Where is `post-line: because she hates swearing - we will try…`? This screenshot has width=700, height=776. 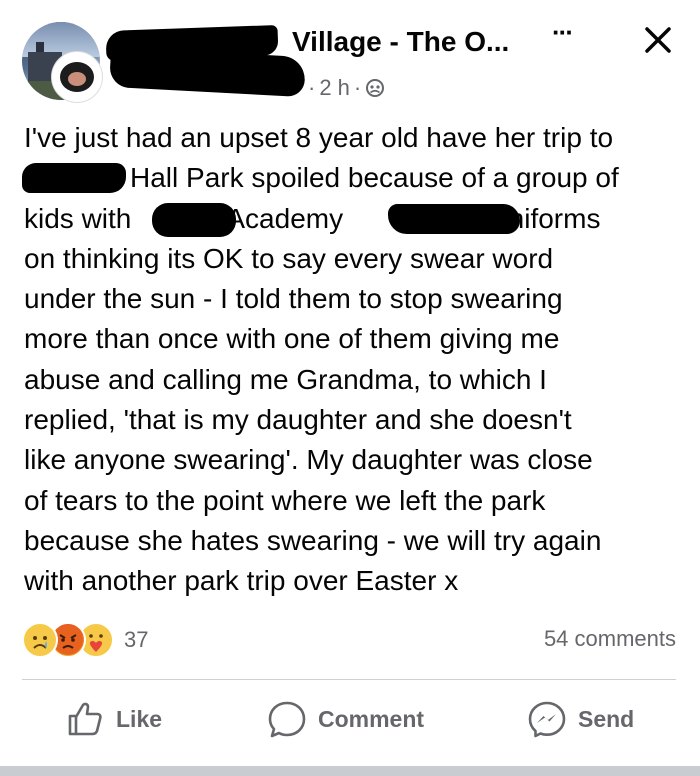
post-line: because she hates swearing - we will try… is located at coordinates (313, 540).